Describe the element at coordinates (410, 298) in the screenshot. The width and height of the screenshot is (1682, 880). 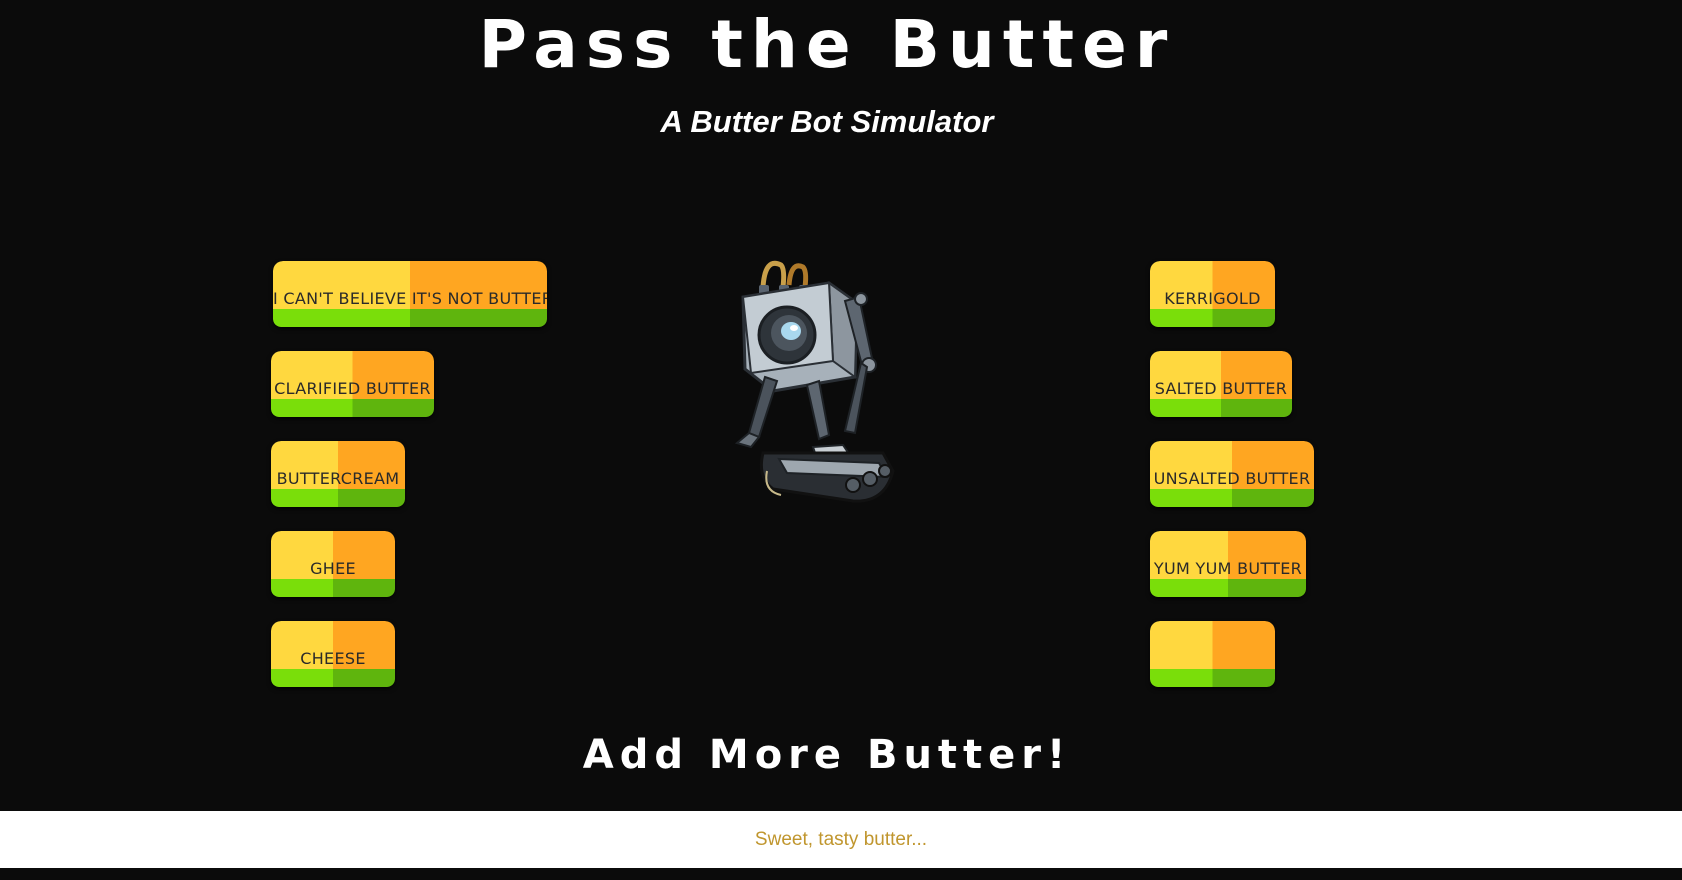
I see `butter-label: I CAN'T BELIEVE IT'S NOT BUTTER` at that location.